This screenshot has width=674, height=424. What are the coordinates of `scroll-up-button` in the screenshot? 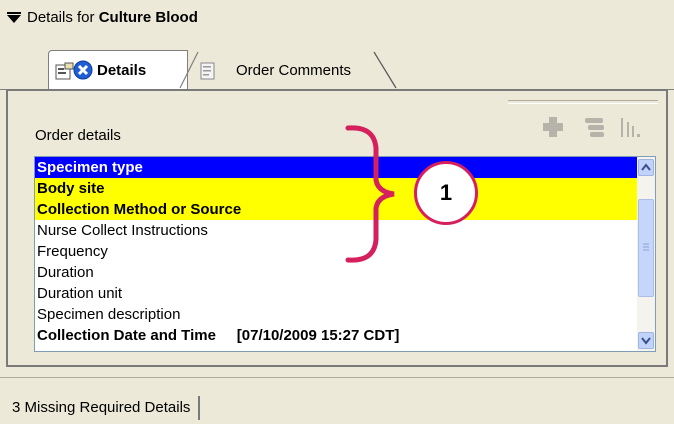 It's located at (646, 167).